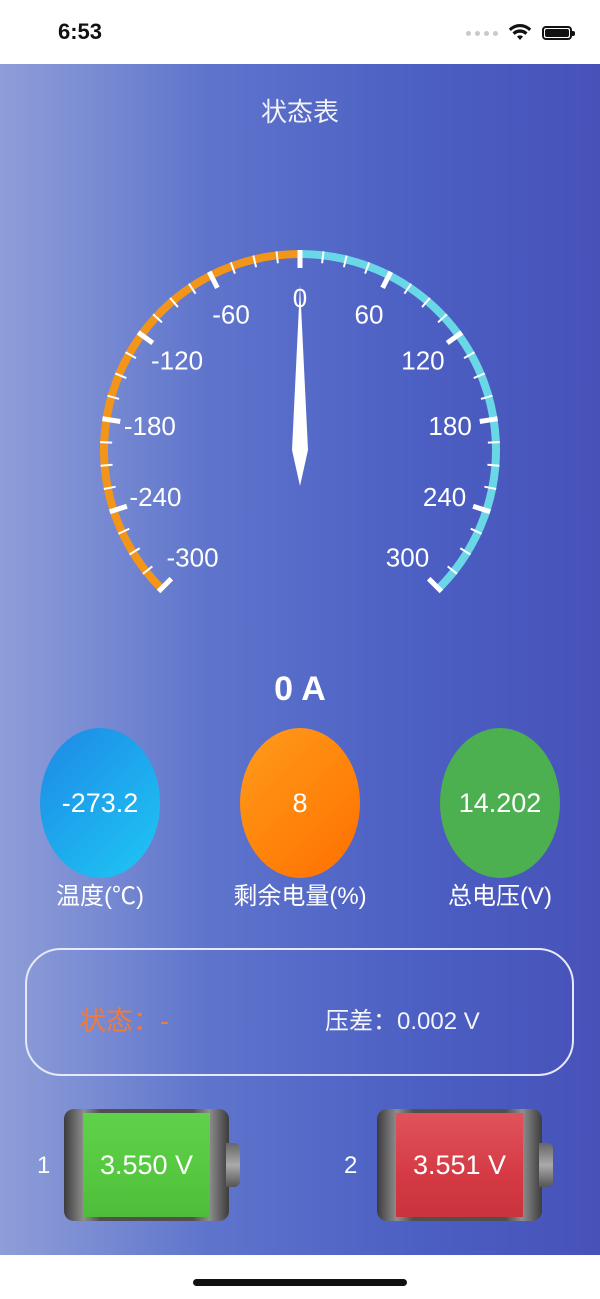  I want to click on cell-1-battery: 3.550 V, so click(152, 1165).